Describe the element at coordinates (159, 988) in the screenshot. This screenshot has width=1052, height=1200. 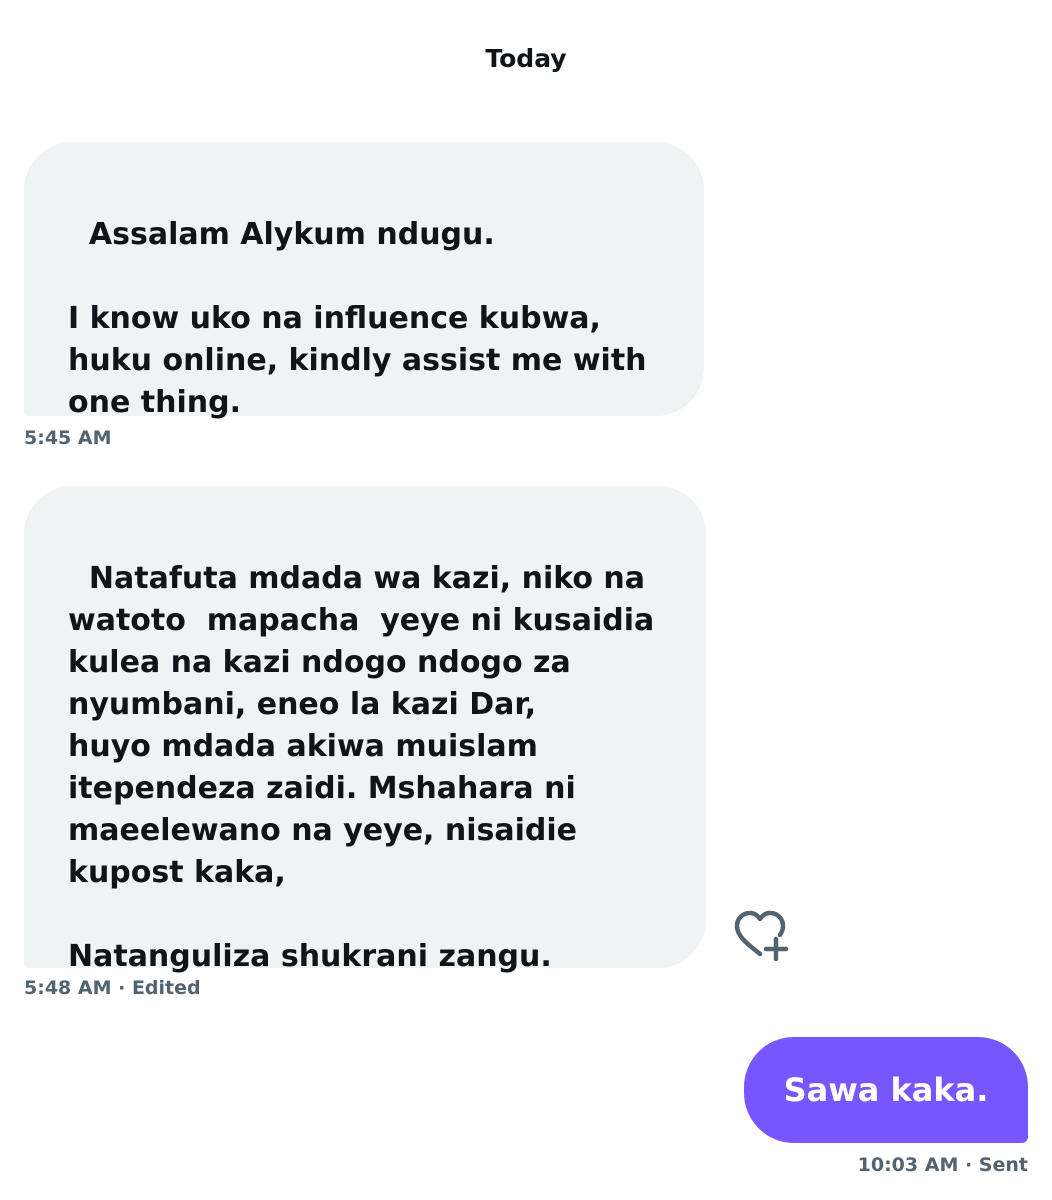
I see `message-edited-status: · Edited` at that location.